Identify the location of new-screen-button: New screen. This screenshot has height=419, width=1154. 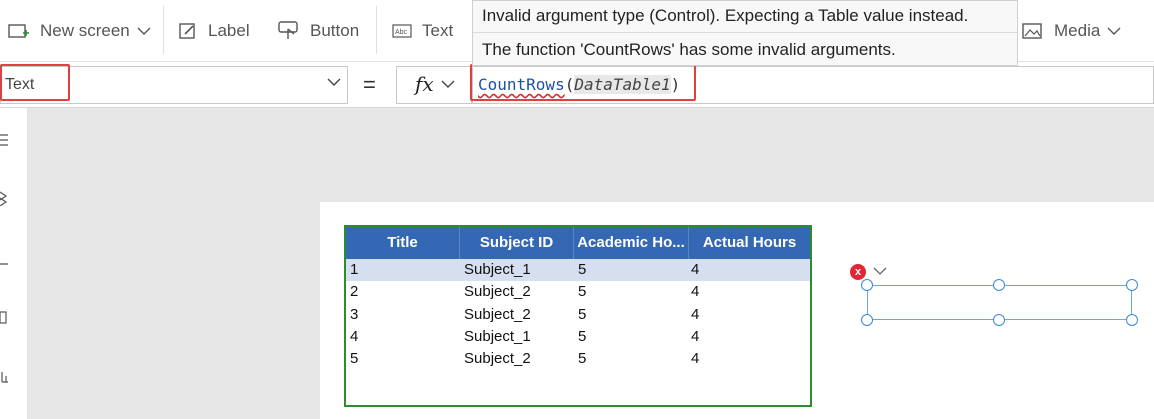
(85, 31).